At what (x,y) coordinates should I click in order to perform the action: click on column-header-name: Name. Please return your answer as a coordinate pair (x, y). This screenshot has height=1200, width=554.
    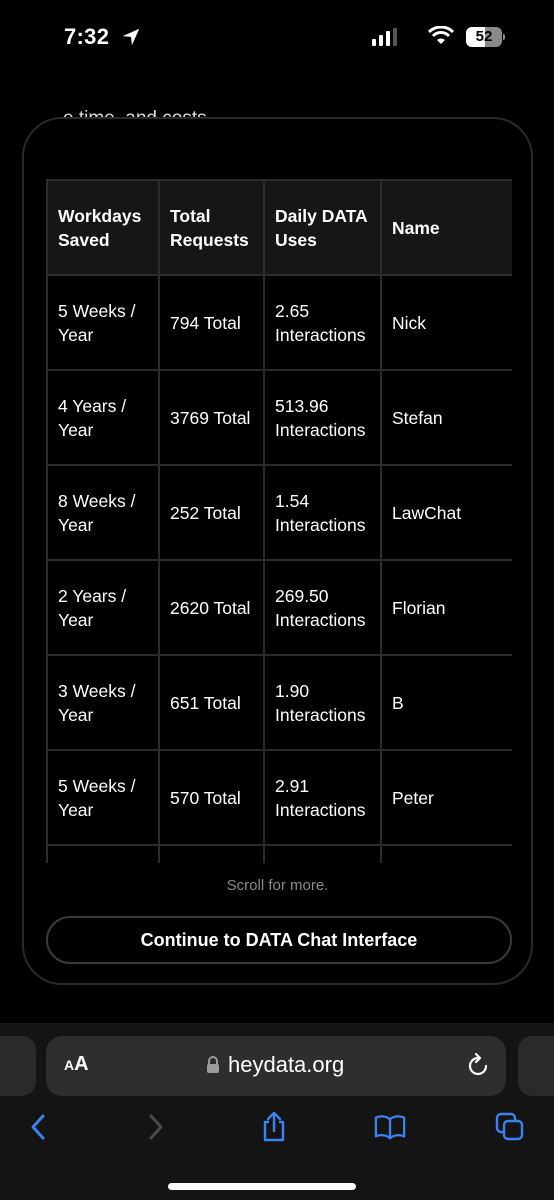
    Looking at the image, I should click on (446, 227).